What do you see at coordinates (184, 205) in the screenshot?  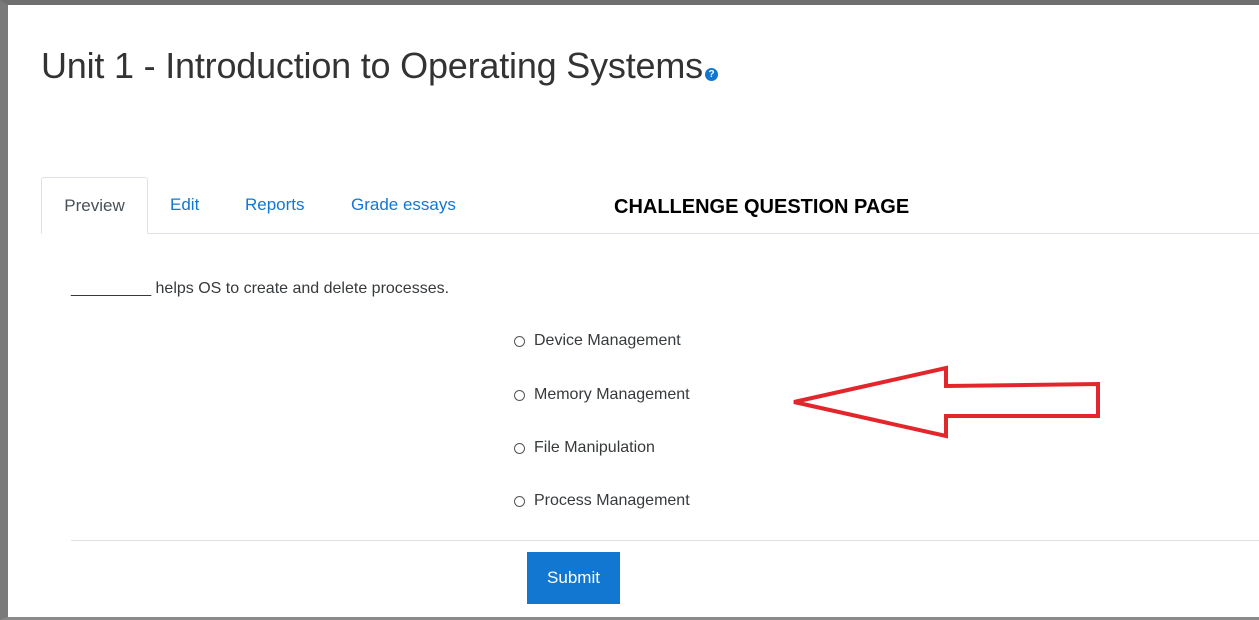 I see `tab-edit: Edit` at bounding box center [184, 205].